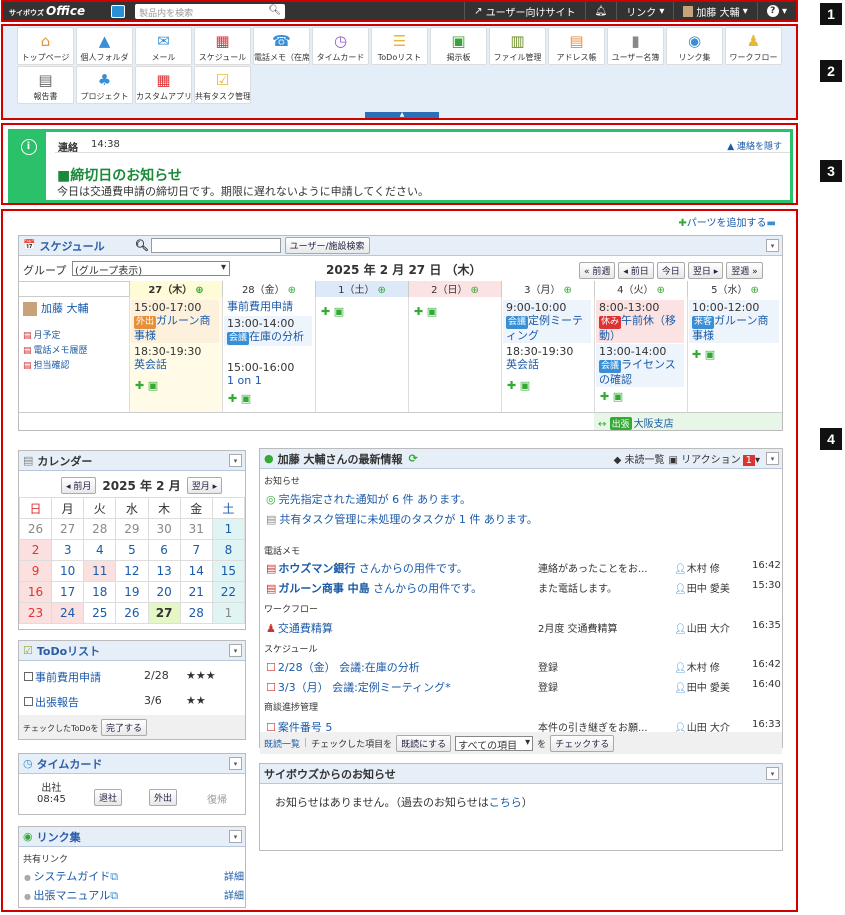 The height and width of the screenshot is (915, 845). What do you see at coordinates (640, 289) in the screenshot?
I see `day-header: 4（火） ⊕` at bounding box center [640, 289].